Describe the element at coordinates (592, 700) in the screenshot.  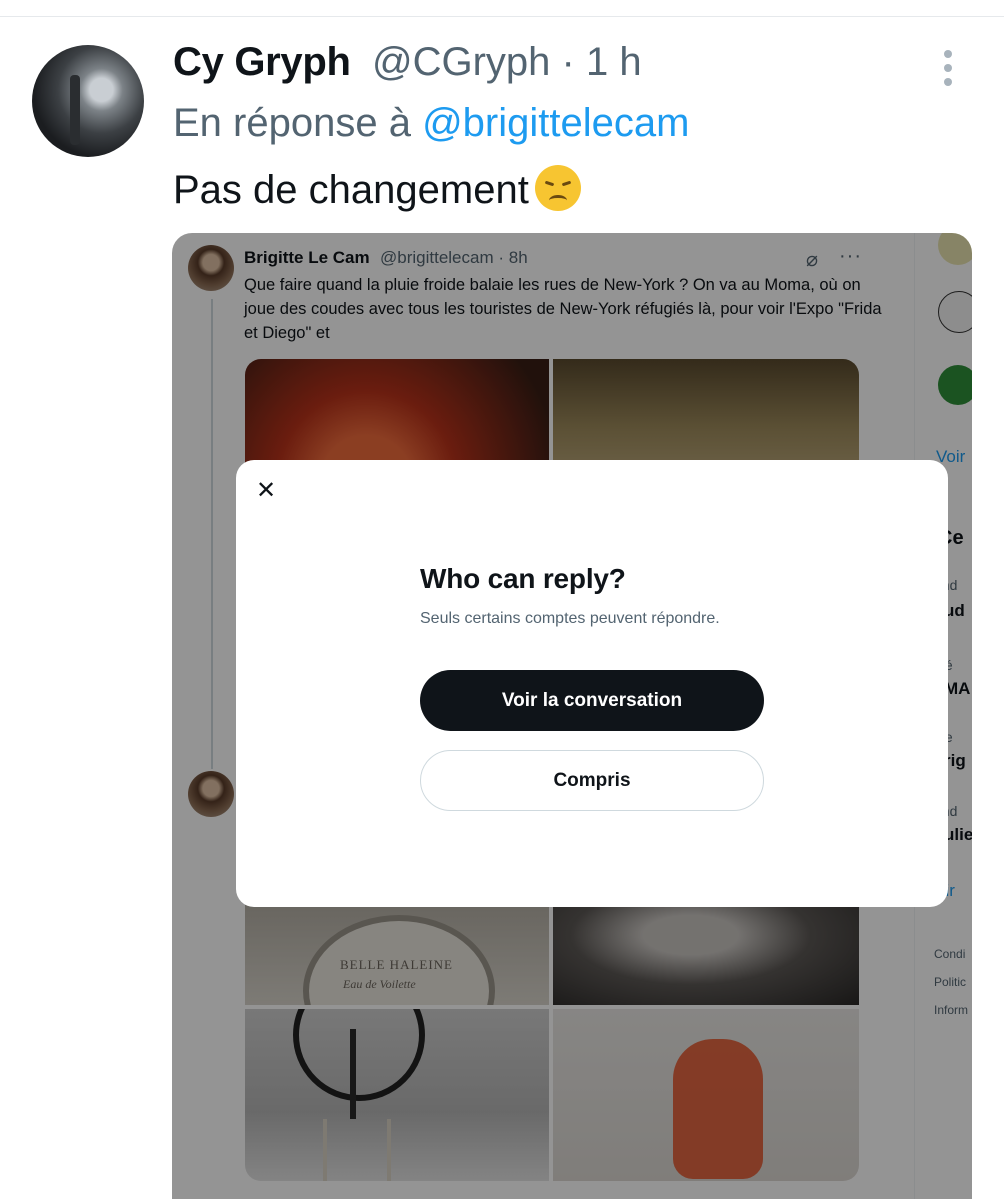
I see `view-conversation-button: Voir la conversation` at that location.